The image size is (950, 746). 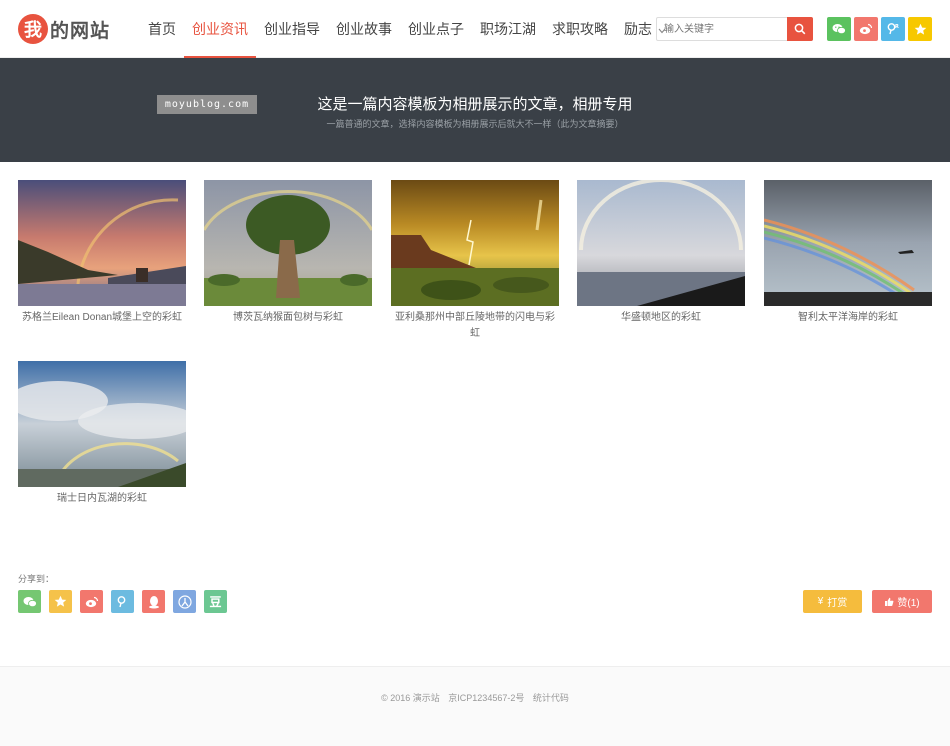 I want to click on search-button, so click(x=800, y=29).